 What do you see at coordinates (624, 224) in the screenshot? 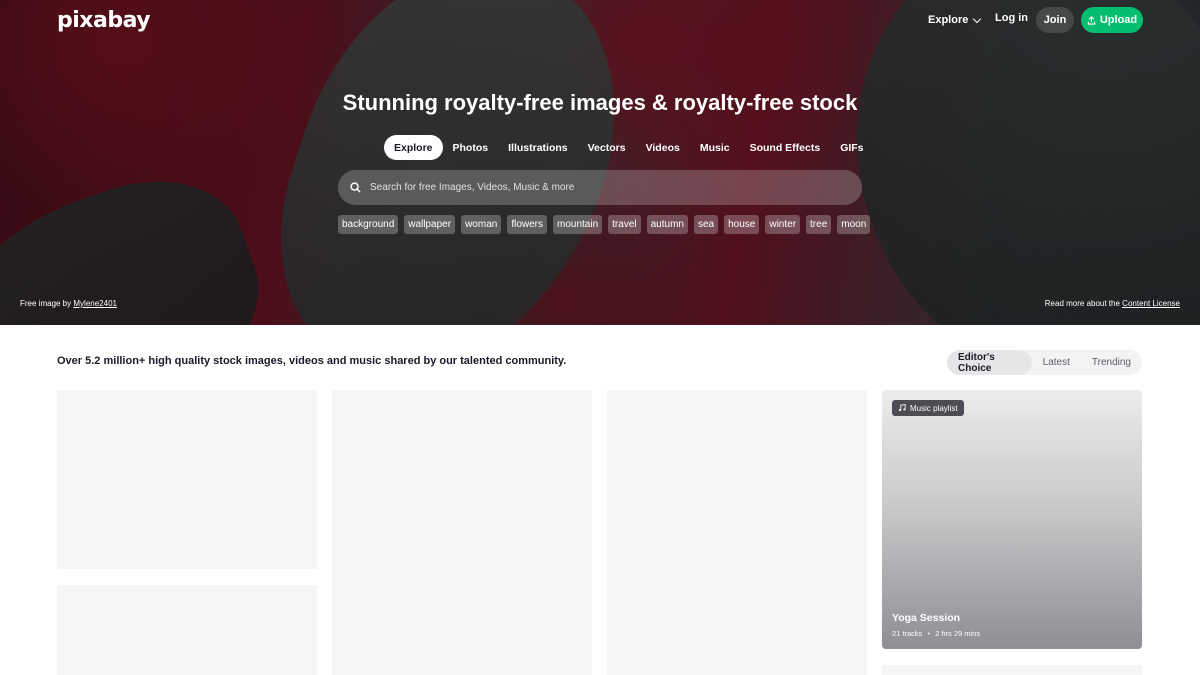
I see `tag-chip: travel` at bounding box center [624, 224].